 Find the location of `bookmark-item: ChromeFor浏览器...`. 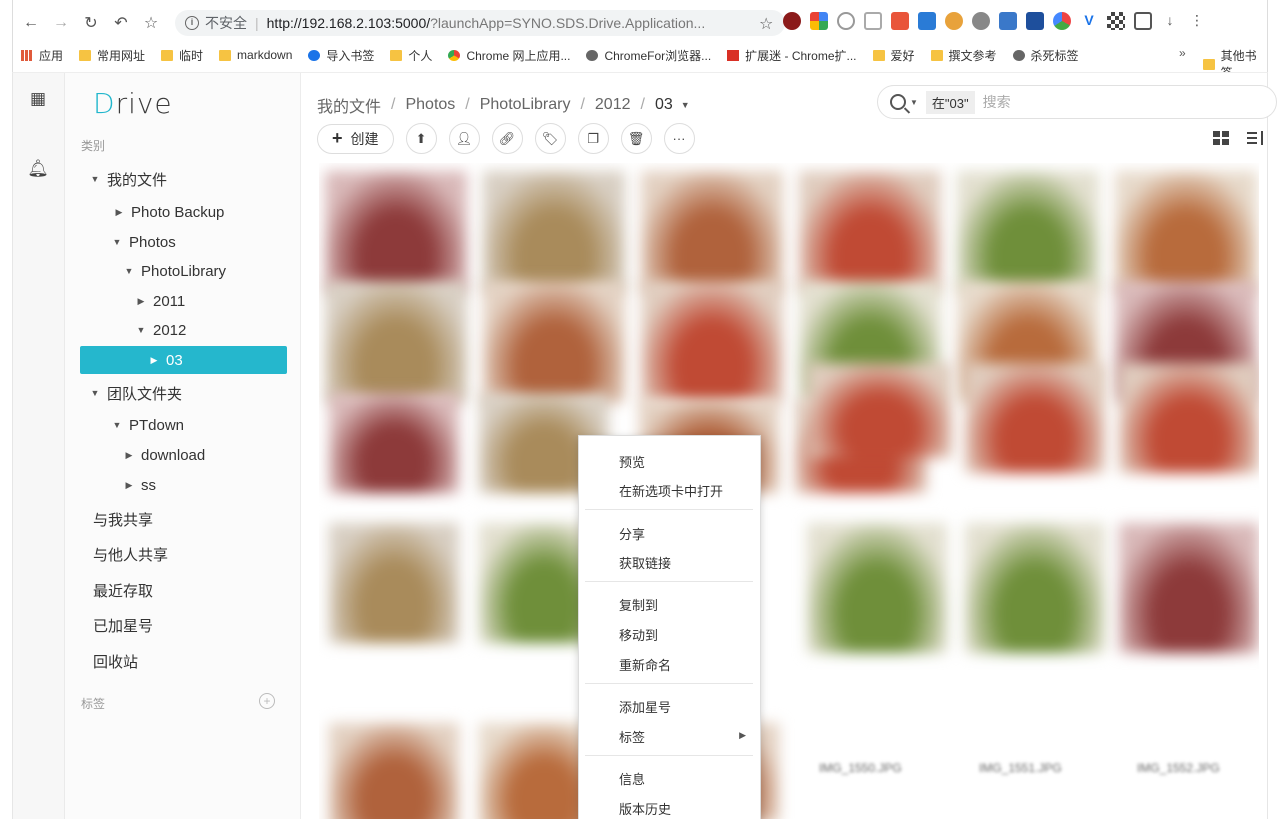

bookmark-item: ChromeFor浏览器... is located at coordinates (648, 55).